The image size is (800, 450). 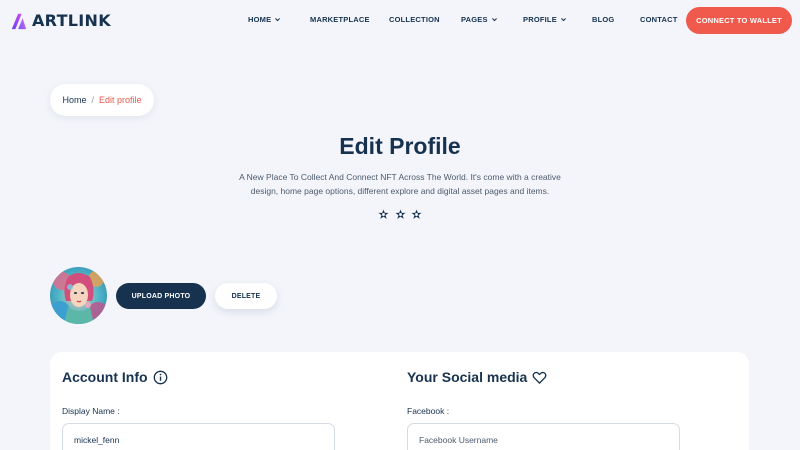 I want to click on social-media-heading: Your Social media, so click(x=477, y=377).